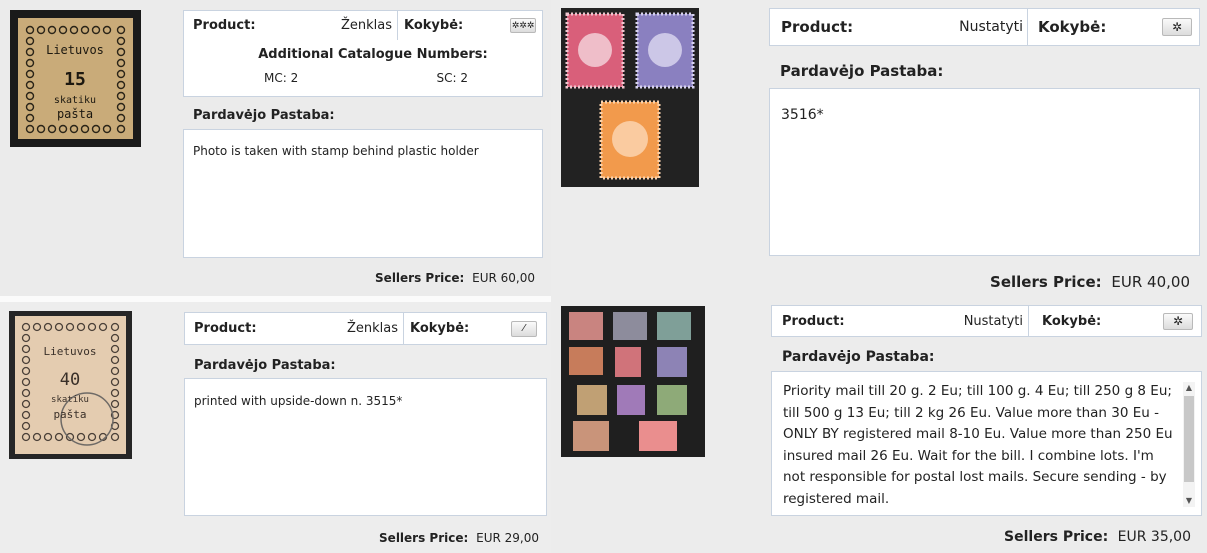 The image size is (1207, 553). What do you see at coordinates (984, 172) in the screenshot?
I see `seller-note-box: 3516*` at bounding box center [984, 172].